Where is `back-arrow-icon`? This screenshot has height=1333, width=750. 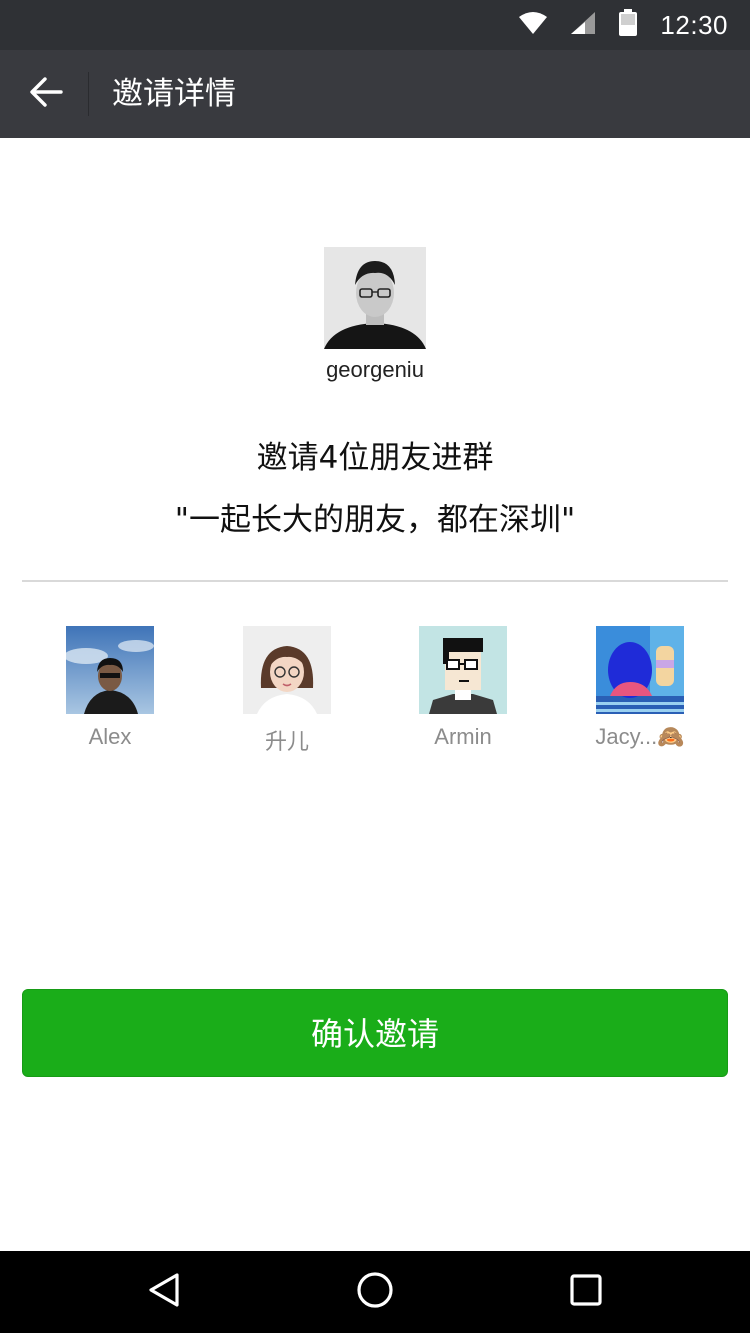 back-arrow-icon is located at coordinates (46, 94).